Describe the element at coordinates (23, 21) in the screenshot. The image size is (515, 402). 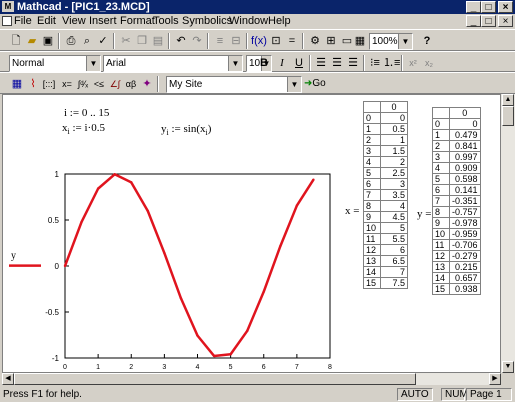
I see `menu-file: File` at that location.